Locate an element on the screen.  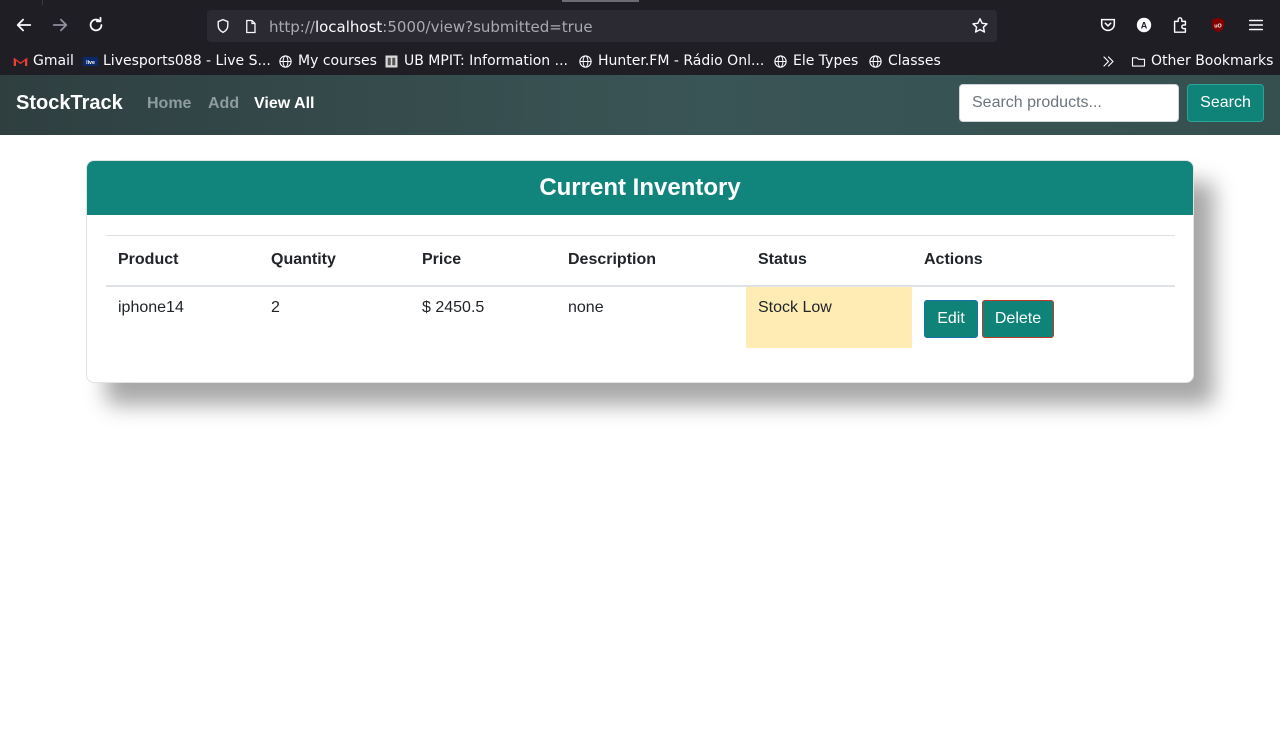
ublock-button: uO is located at coordinates (1218, 25).